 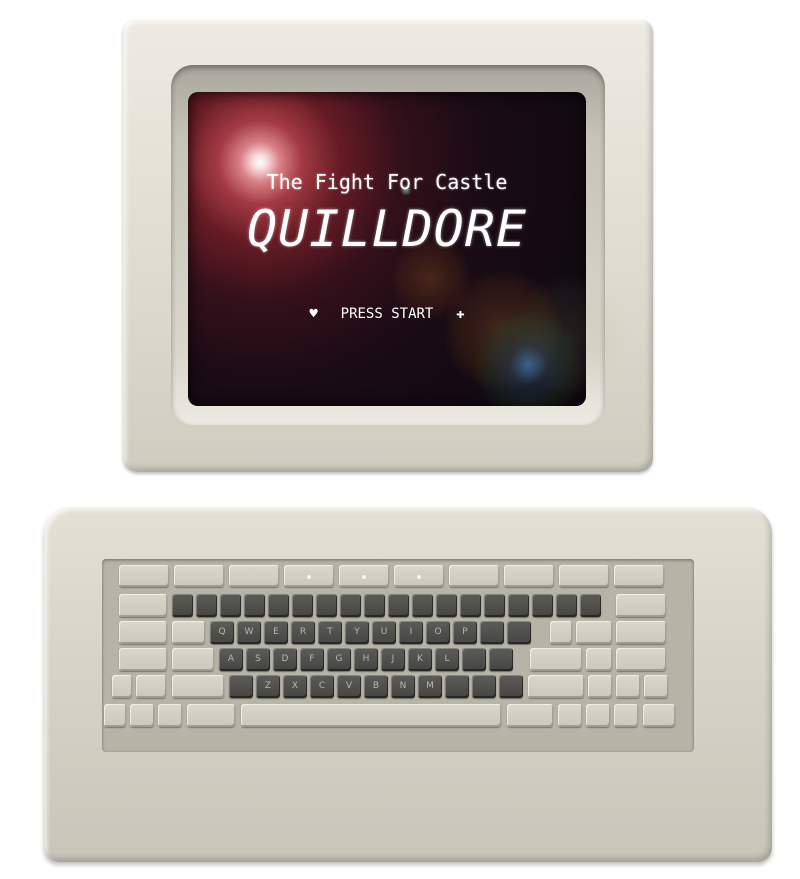 I want to click on spacebar, so click(x=371, y=715).